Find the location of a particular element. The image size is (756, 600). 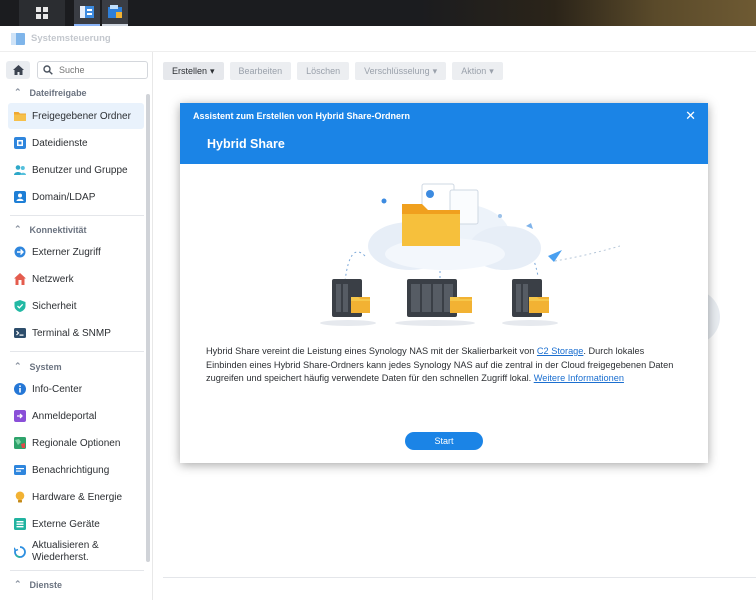

home-icon is located at coordinates (18, 70).